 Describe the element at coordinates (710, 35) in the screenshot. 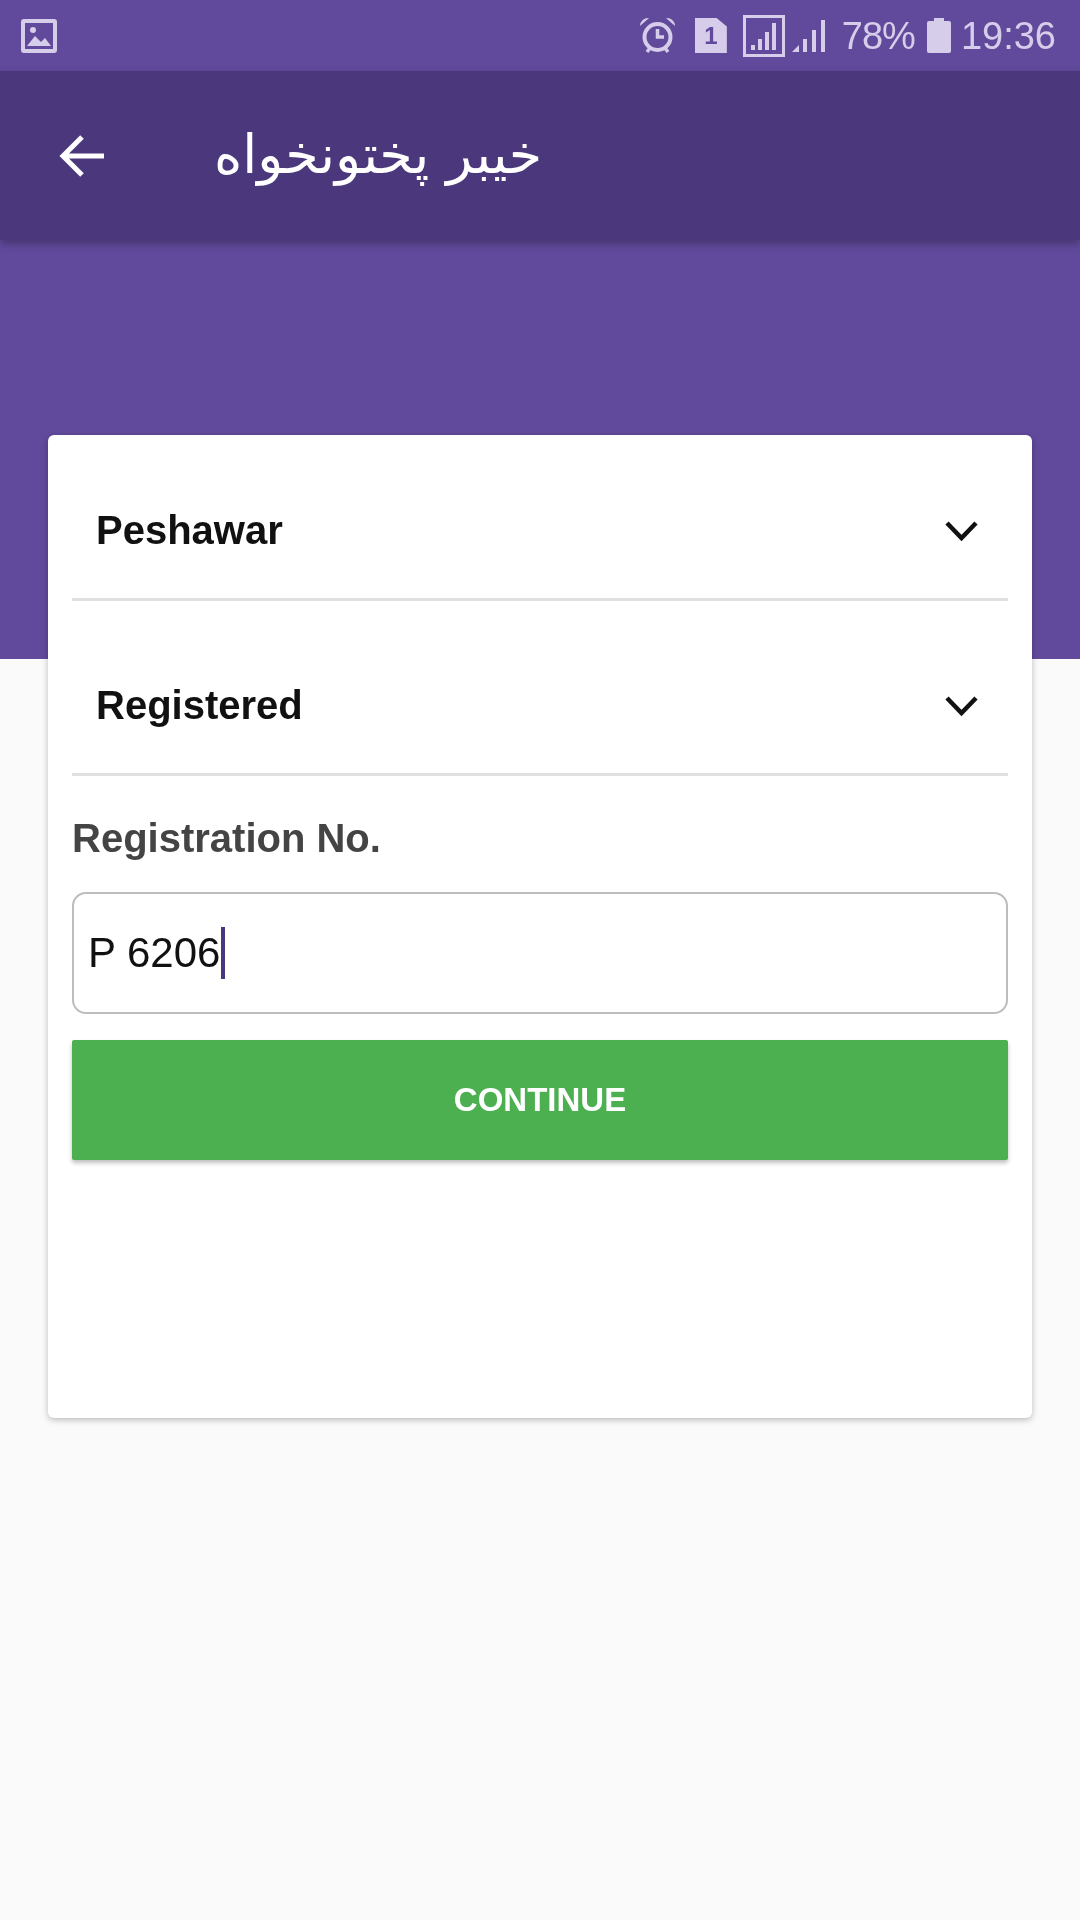

I see `sim-card-indicator: 1` at that location.